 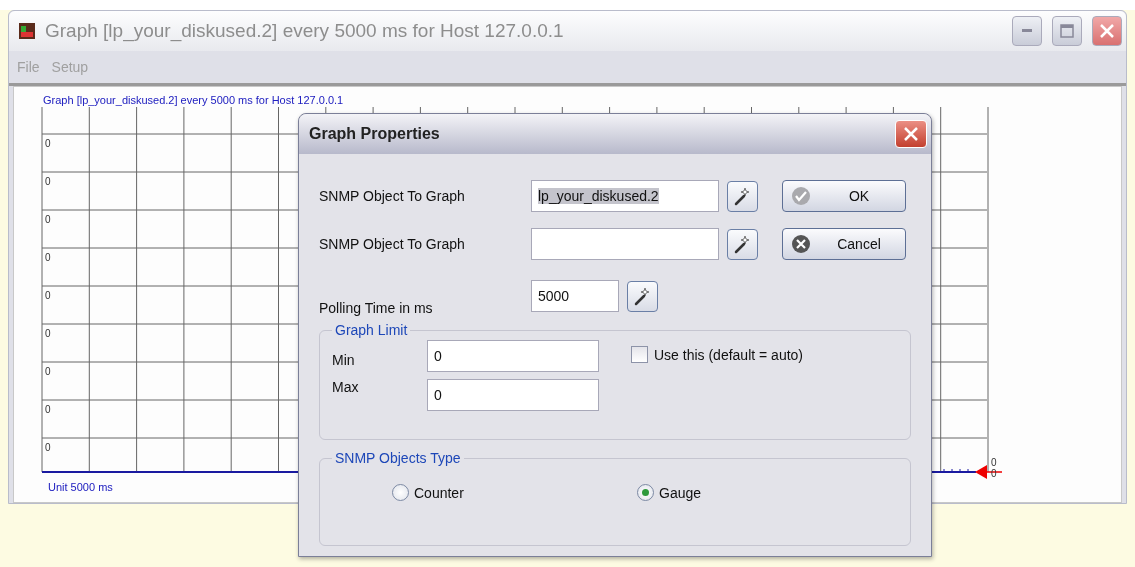 I want to click on checkbox, so click(x=639, y=354).